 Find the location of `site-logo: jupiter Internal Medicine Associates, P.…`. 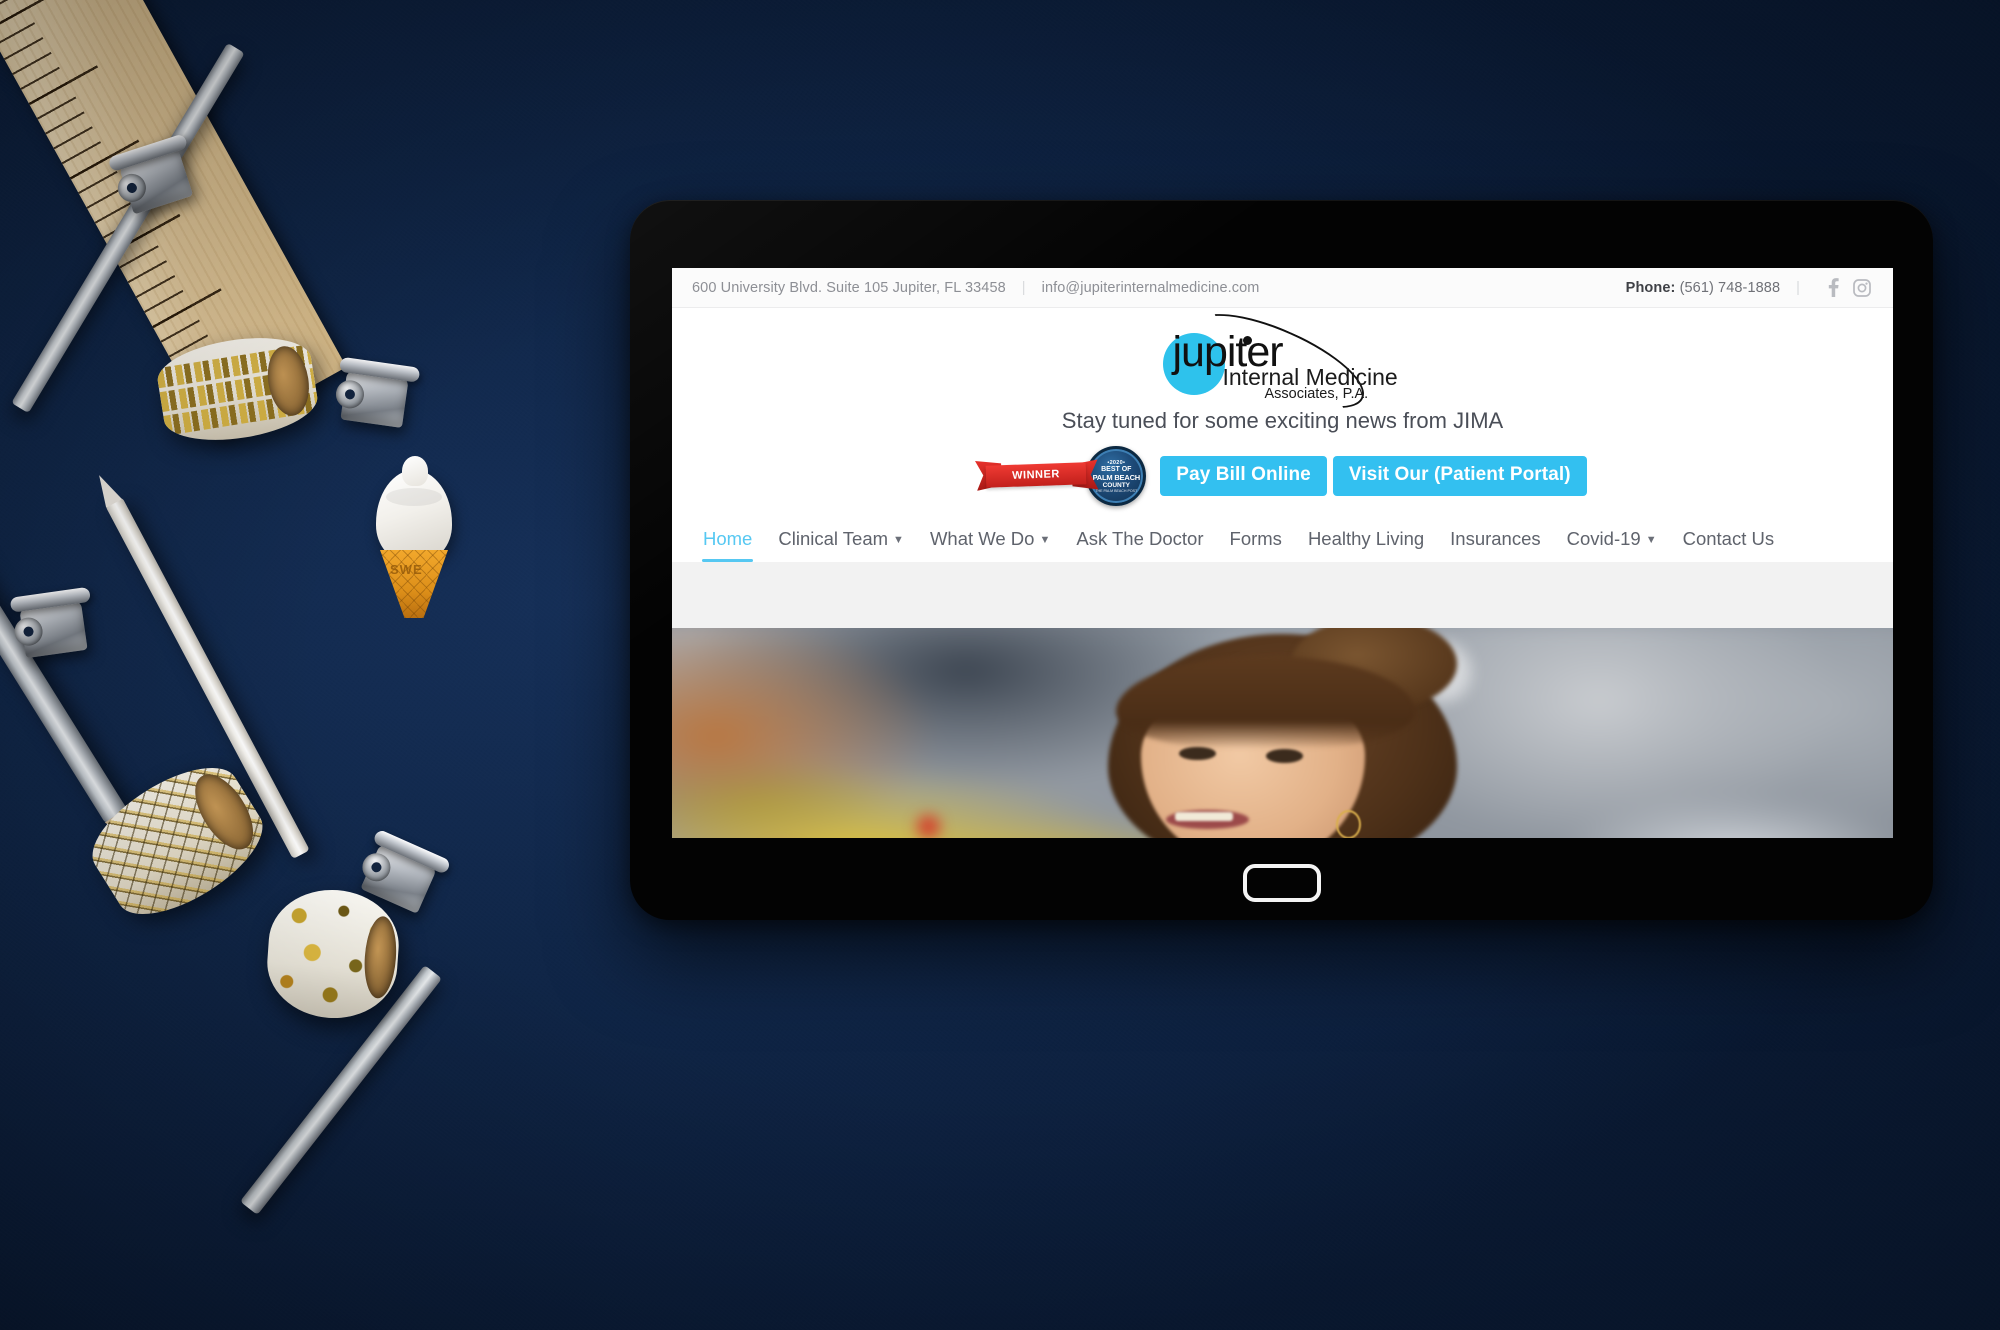

site-logo: jupiter Internal Medicine Associates, P.… is located at coordinates (1283, 361).